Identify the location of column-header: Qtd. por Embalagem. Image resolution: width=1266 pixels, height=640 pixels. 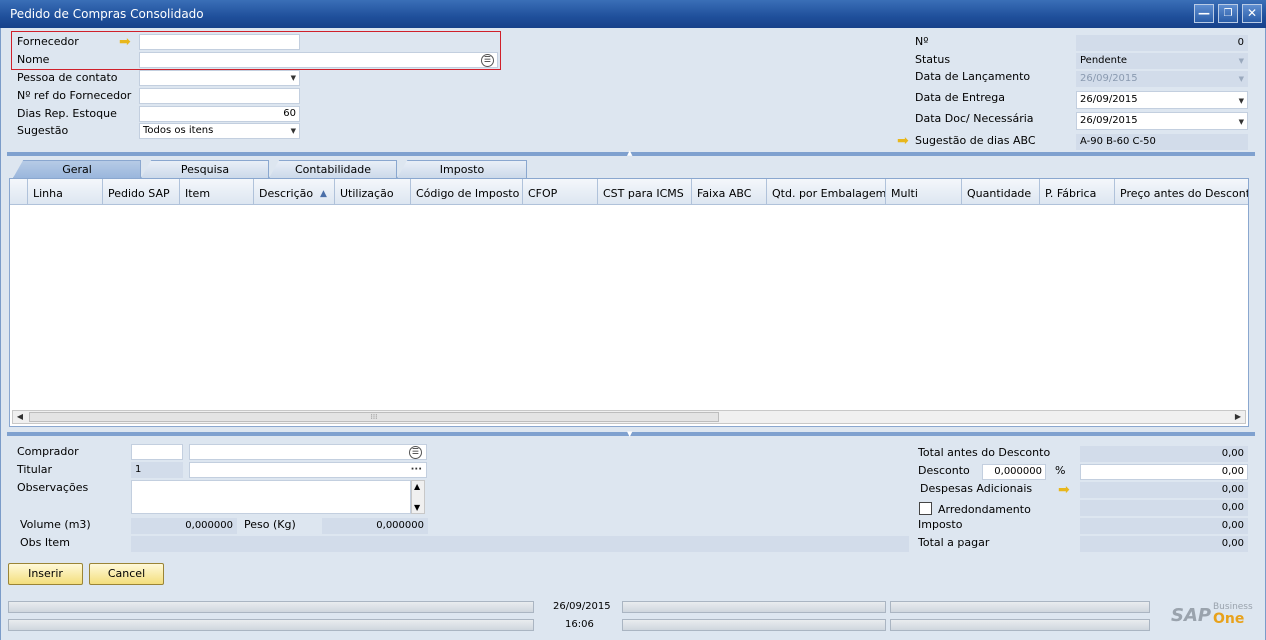
(826, 192).